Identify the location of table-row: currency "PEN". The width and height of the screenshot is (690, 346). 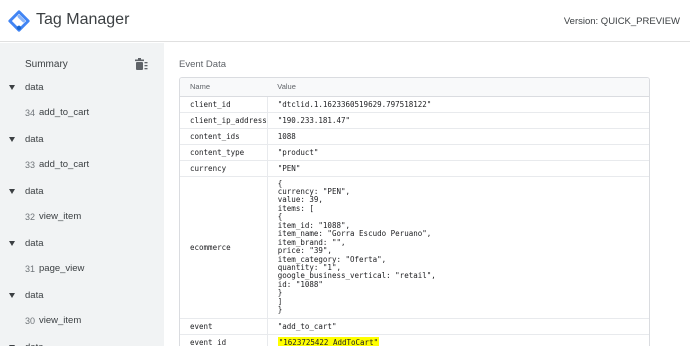
(414, 168).